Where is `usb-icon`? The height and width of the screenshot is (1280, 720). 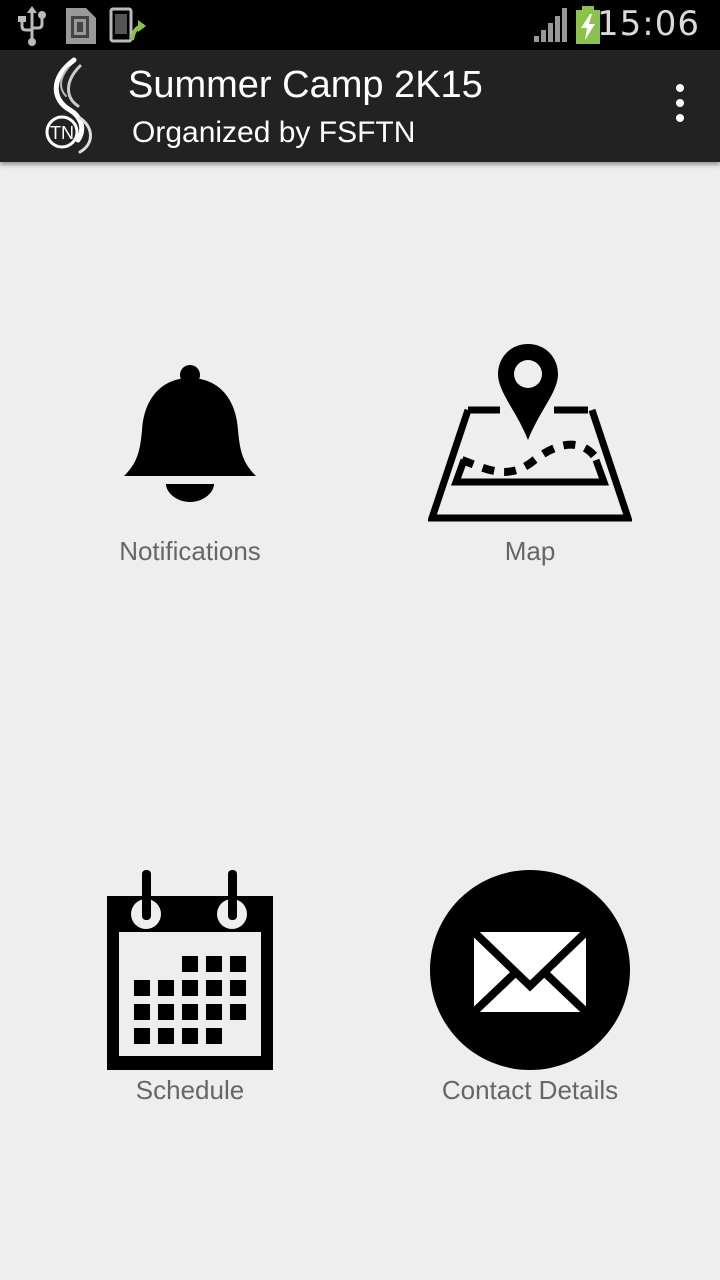 usb-icon is located at coordinates (32, 26).